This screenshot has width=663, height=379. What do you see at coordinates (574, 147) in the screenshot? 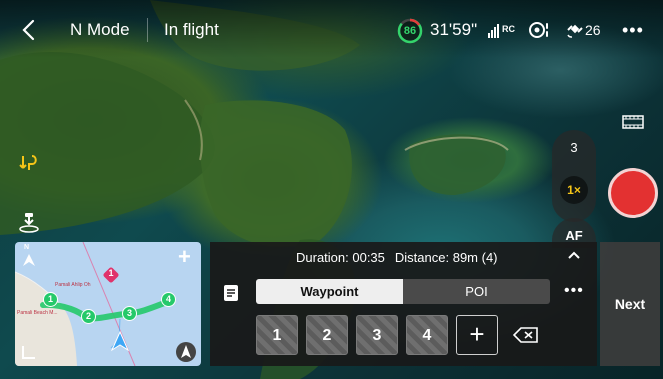
I see `zoom-option-3: 3` at bounding box center [574, 147].